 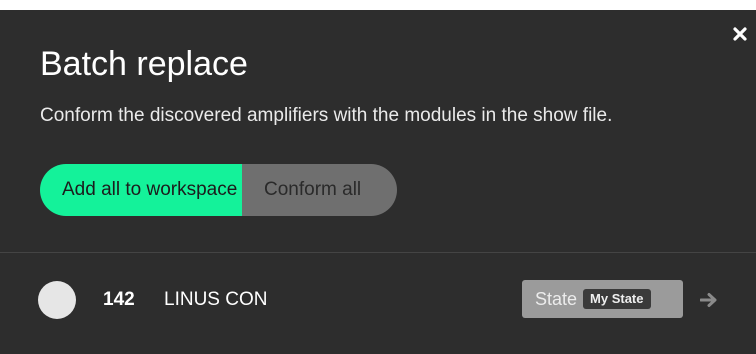 I want to click on action-button-group: Add all to workspace Conform all, so click(x=218, y=190).